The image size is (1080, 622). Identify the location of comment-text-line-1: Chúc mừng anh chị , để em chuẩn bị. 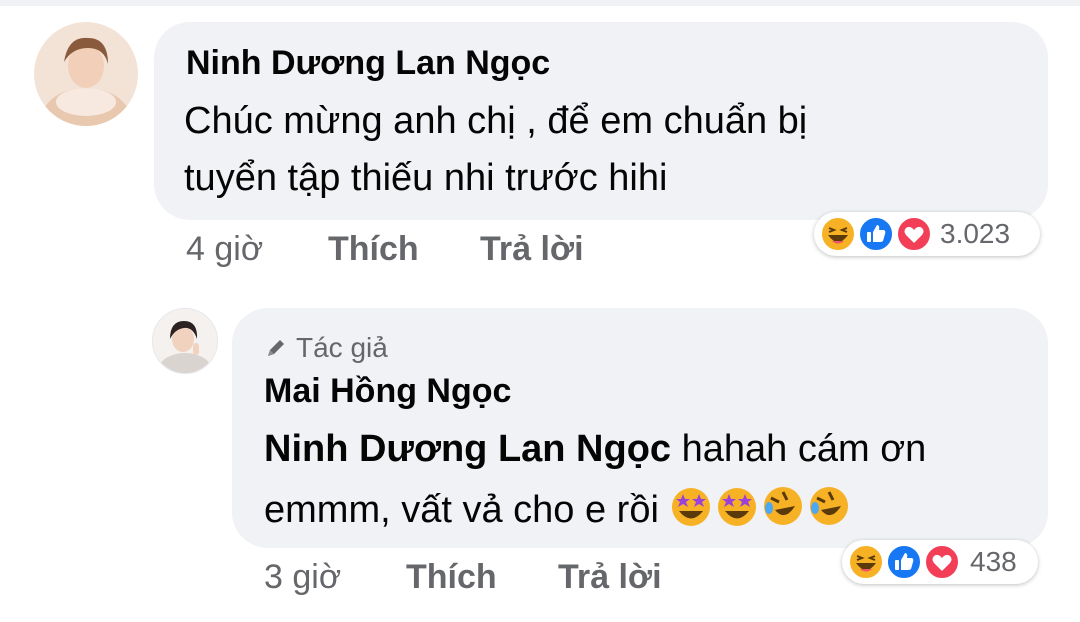
(496, 121).